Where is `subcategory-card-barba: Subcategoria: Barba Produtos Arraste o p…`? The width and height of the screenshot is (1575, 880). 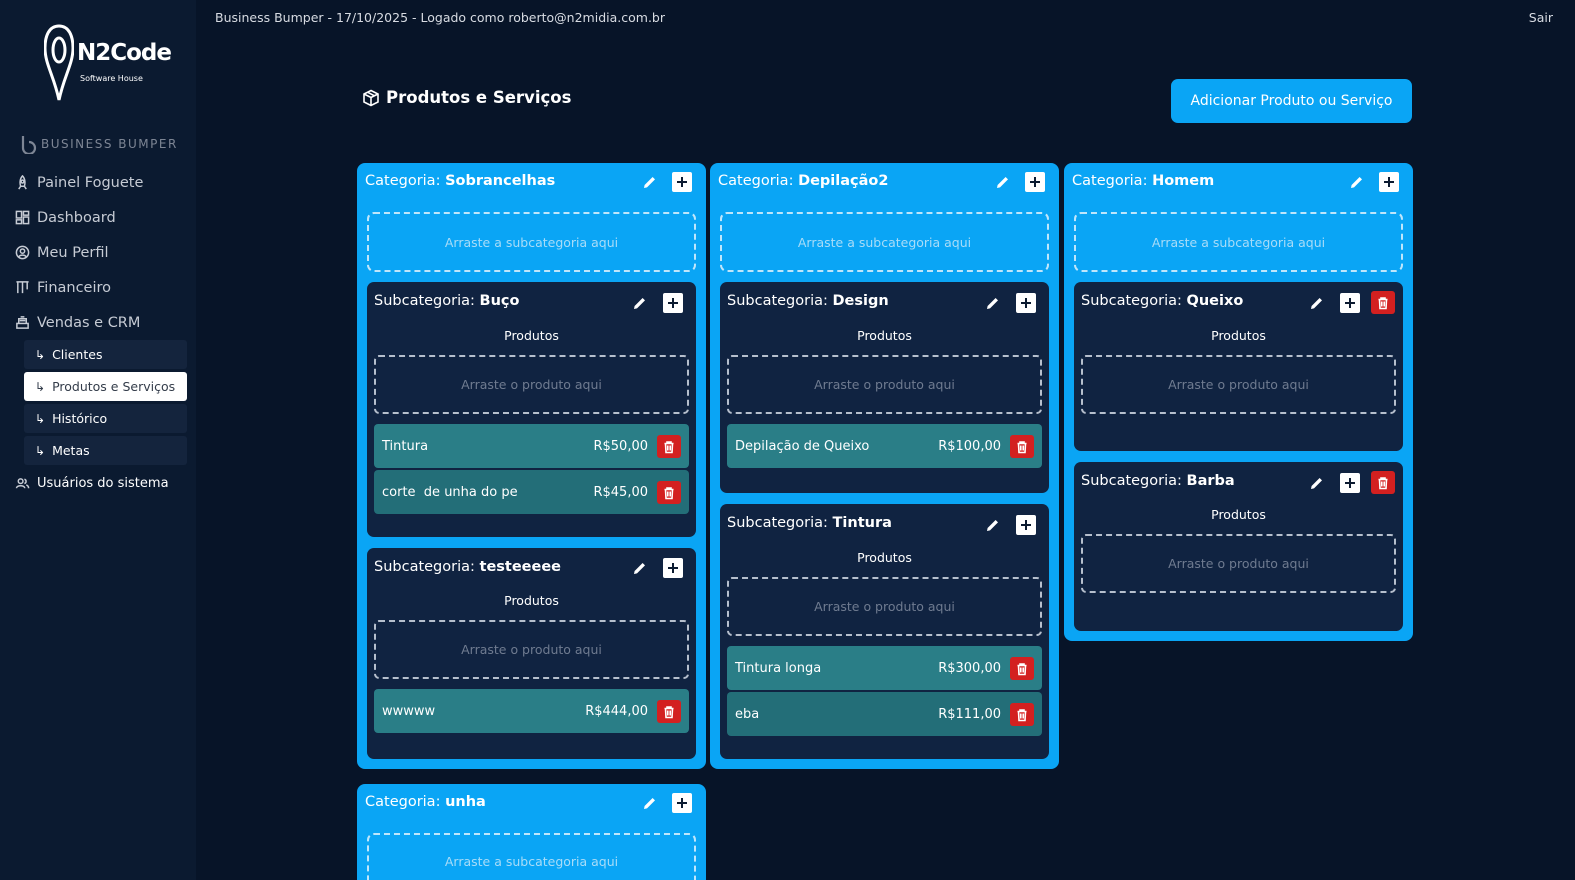
subcategory-card-barba: Subcategoria: Barba Produtos Arraste o p… is located at coordinates (1238, 546).